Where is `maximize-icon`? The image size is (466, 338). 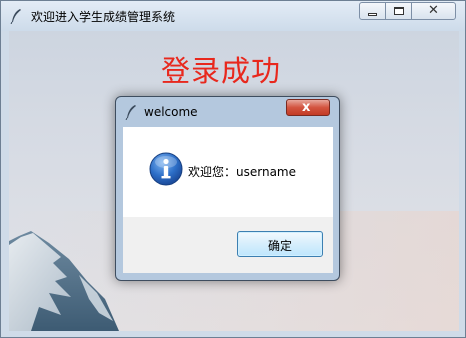 maximize-icon is located at coordinates (399, 11).